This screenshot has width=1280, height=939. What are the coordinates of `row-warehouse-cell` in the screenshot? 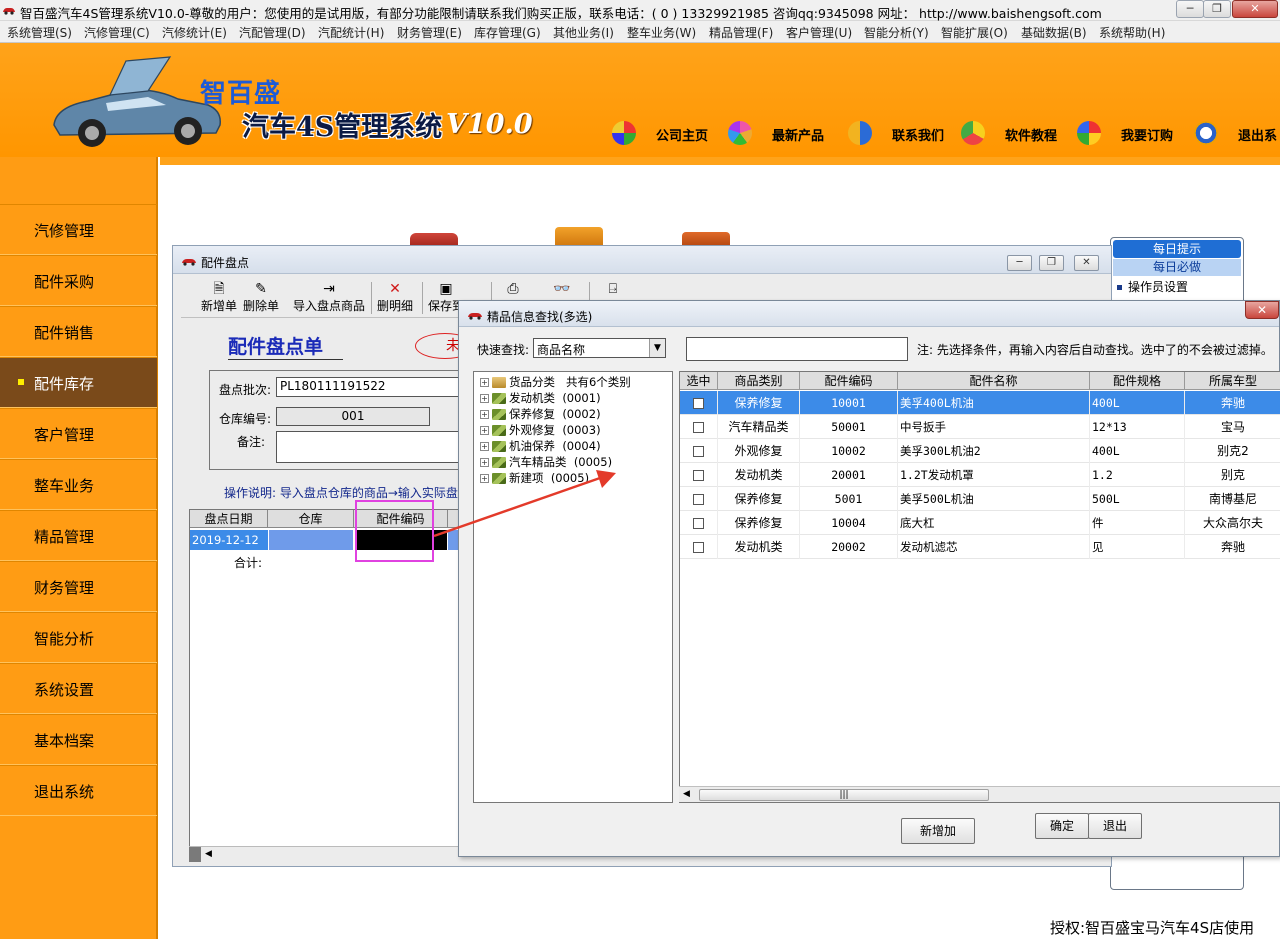 It's located at (311, 540).